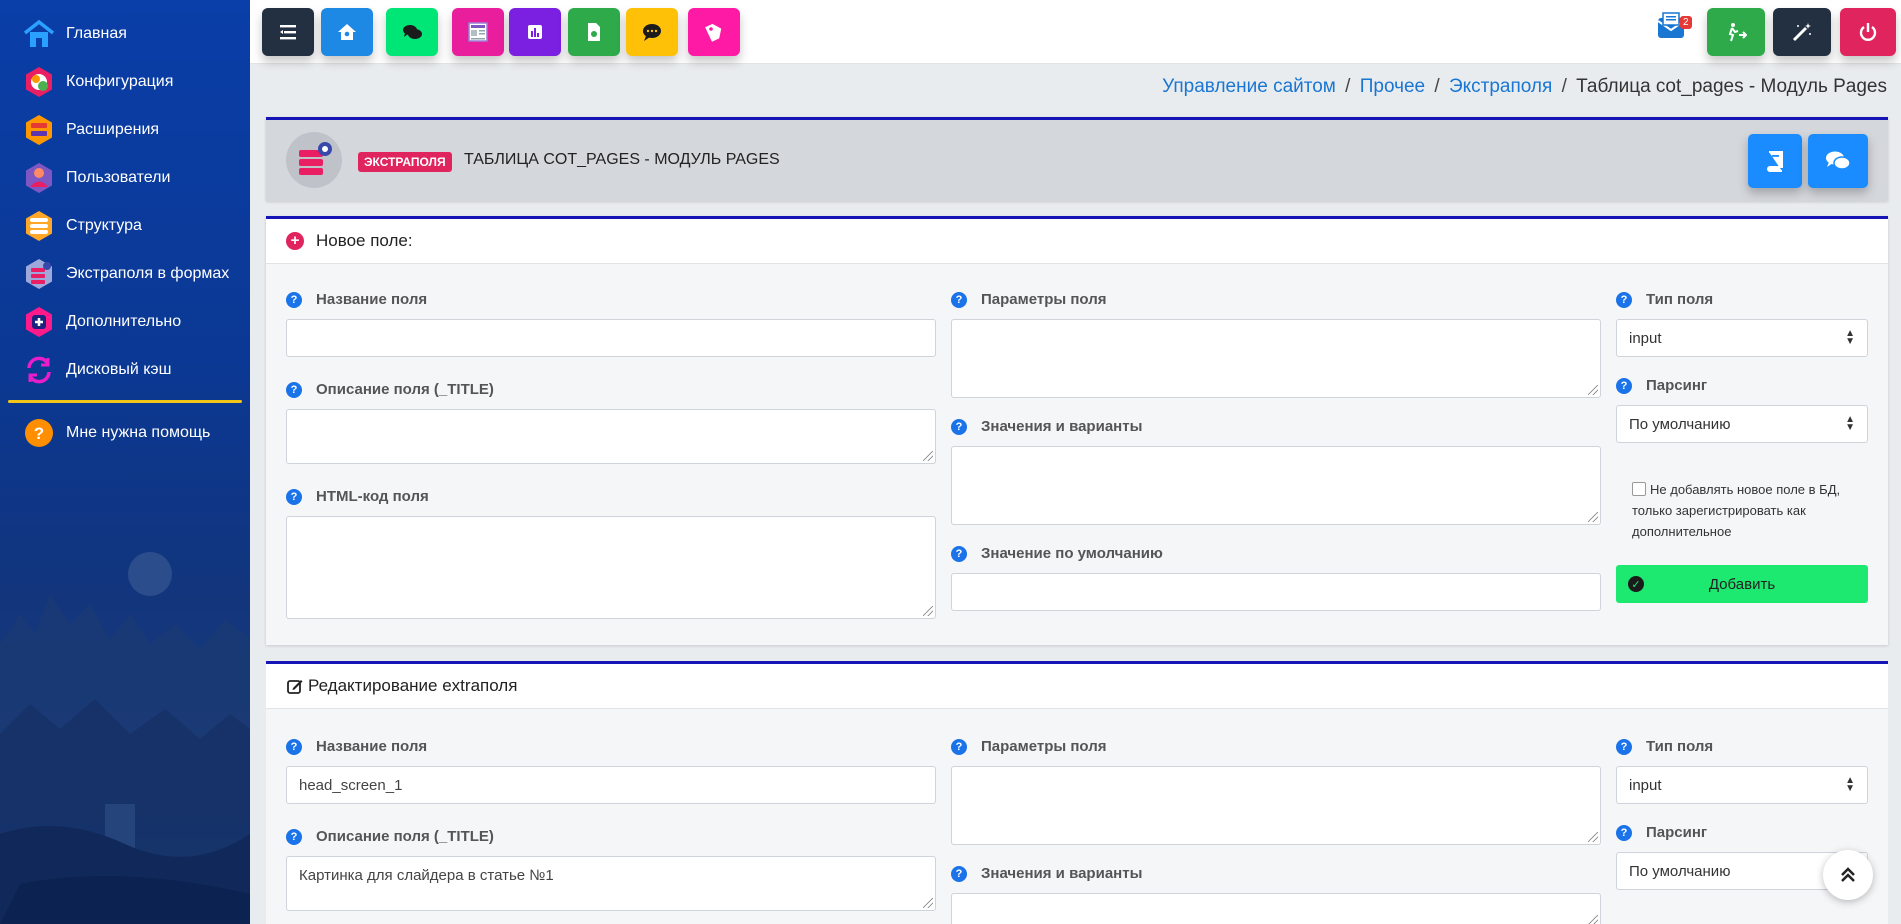  I want to click on extrafields-module-icon, so click(314, 160).